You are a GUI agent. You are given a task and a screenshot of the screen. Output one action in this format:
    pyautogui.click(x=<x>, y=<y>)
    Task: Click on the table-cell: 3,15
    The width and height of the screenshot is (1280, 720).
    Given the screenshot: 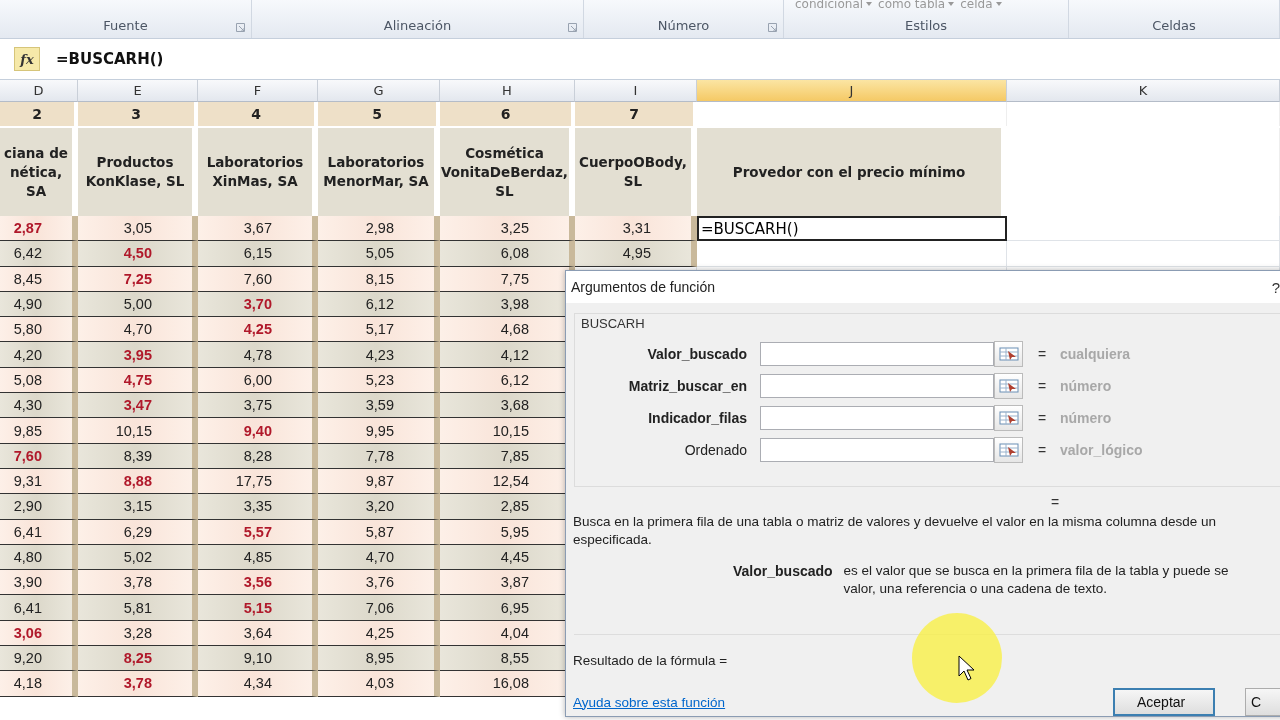 What is the action you would take?
    pyautogui.click(x=138, y=507)
    